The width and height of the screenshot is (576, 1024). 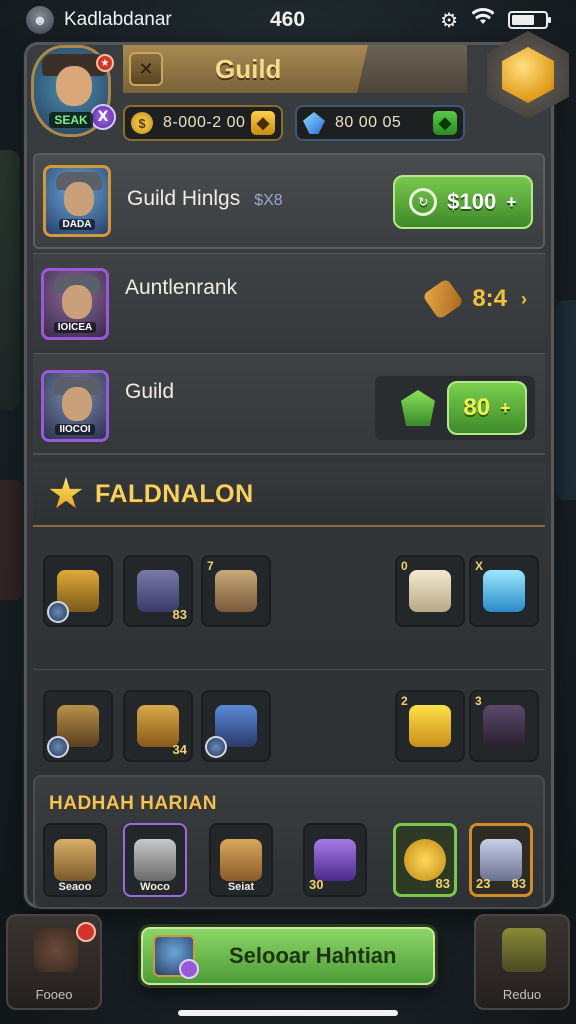 I want to click on item-corner-label: 7, so click(x=210, y=566).